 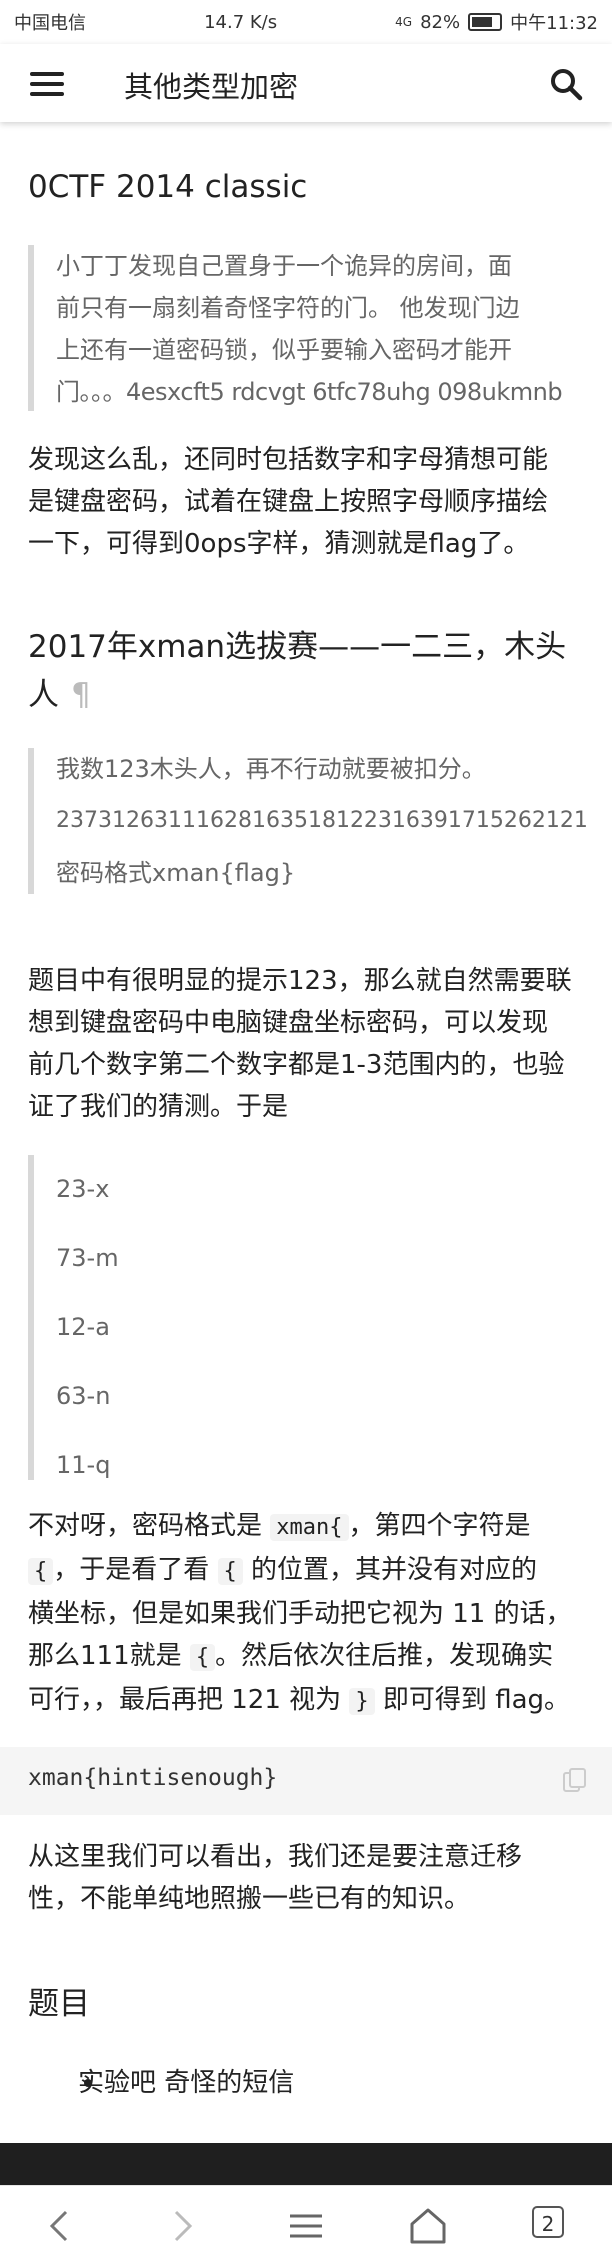 What do you see at coordinates (249, 1899) in the screenshot?
I see `para-line: 性，不能单纯地照搬一些已有的知识。` at bounding box center [249, 1899].